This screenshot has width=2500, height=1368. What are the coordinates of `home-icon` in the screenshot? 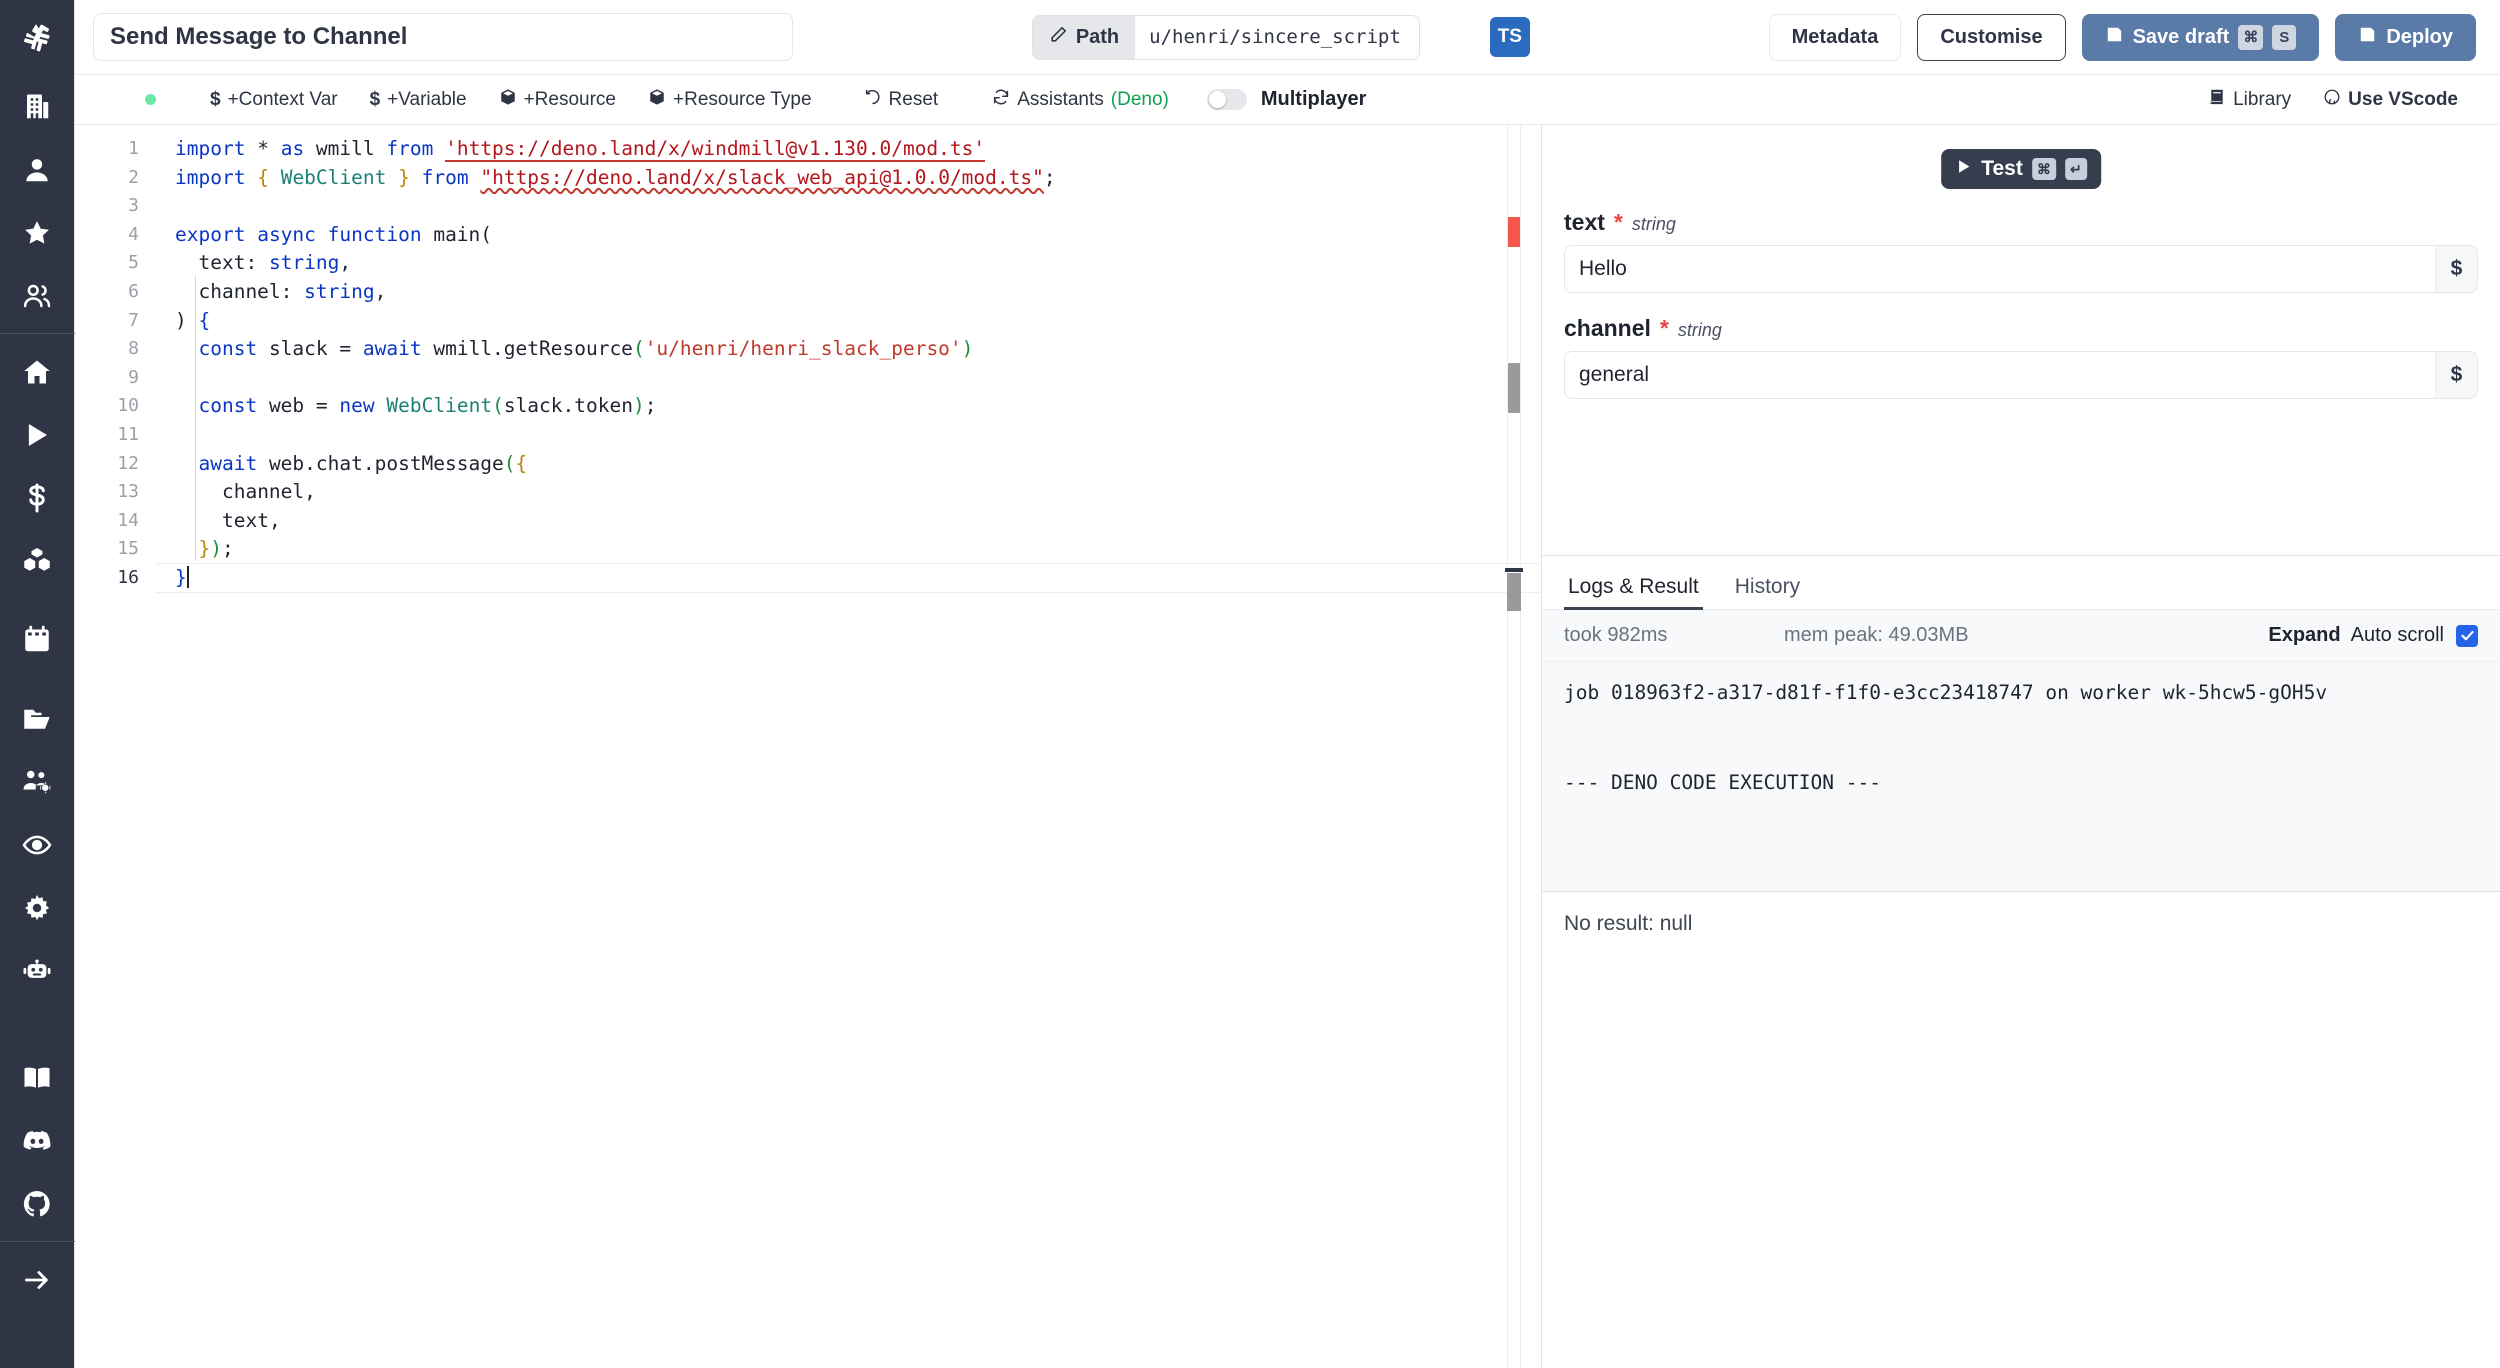 It's located at (37, 371).